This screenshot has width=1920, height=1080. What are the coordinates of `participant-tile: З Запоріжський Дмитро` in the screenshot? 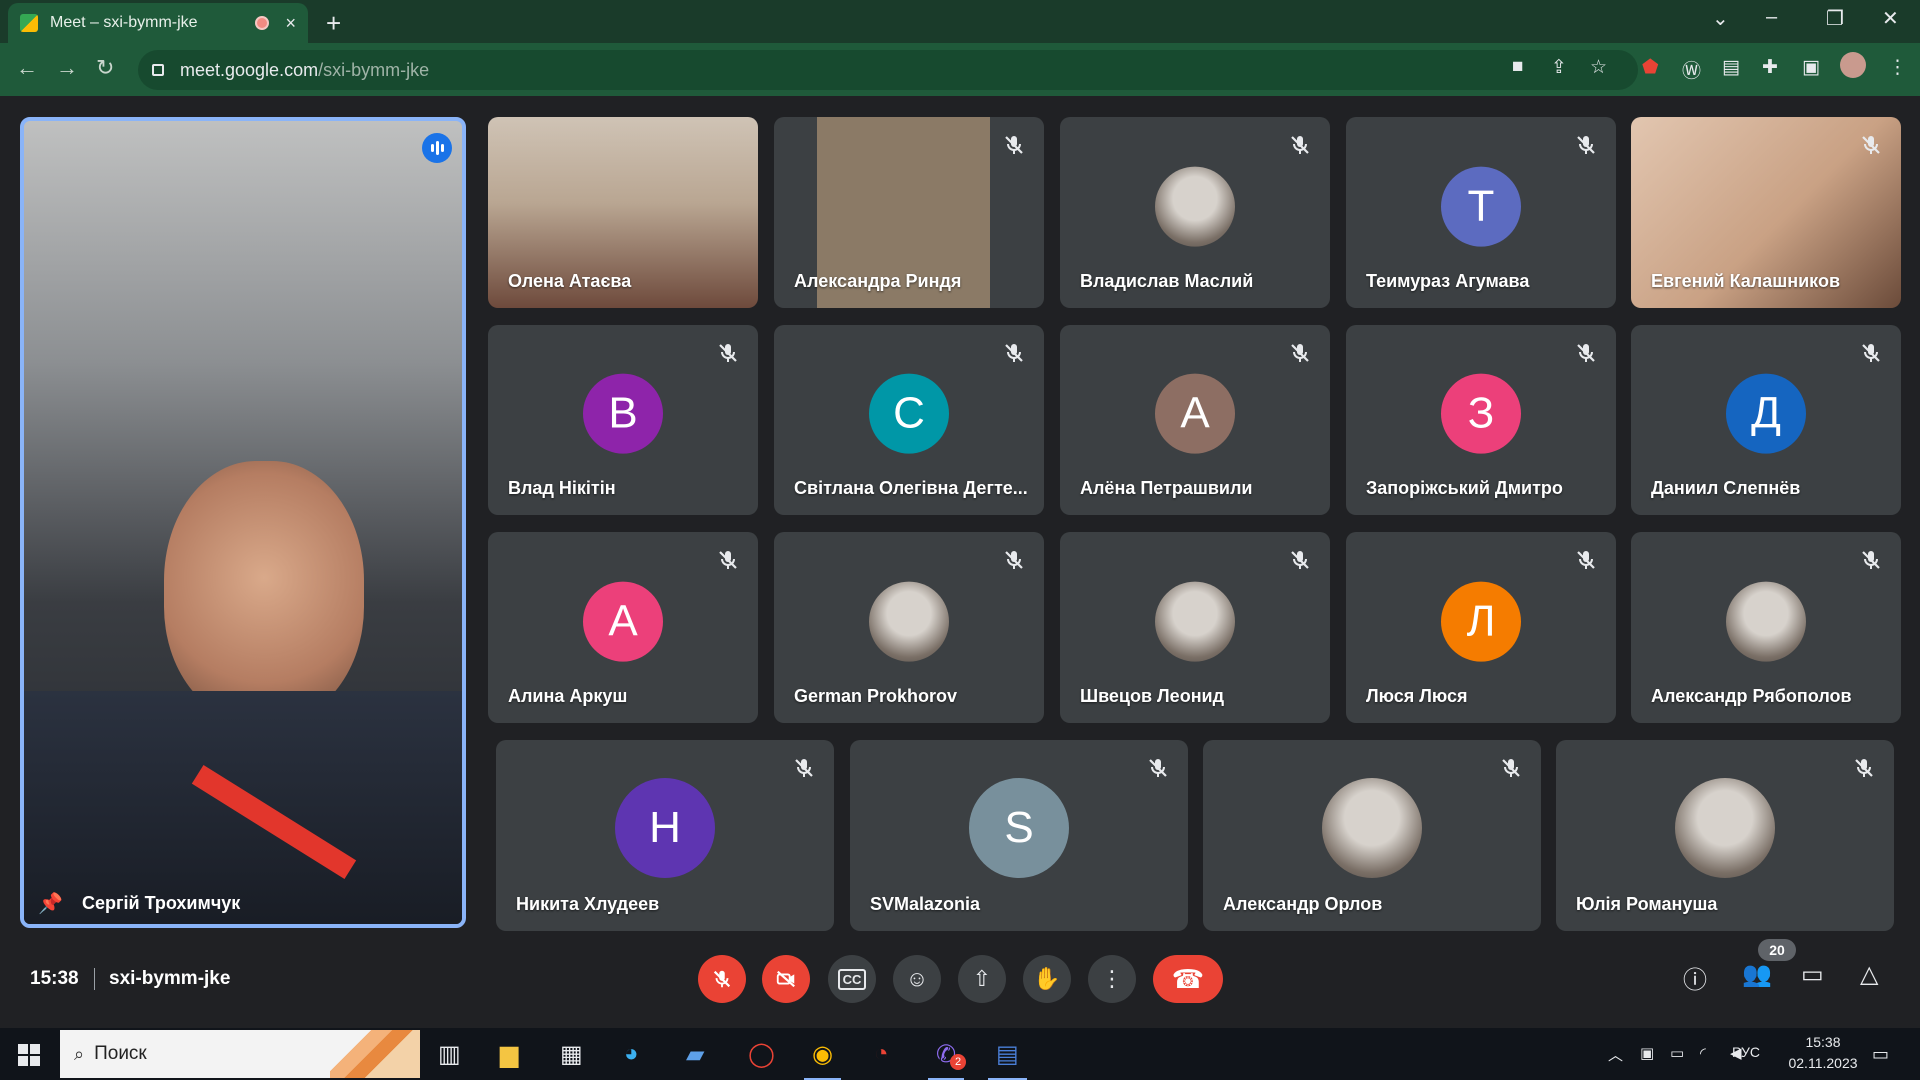 It's located at (1481, 420).